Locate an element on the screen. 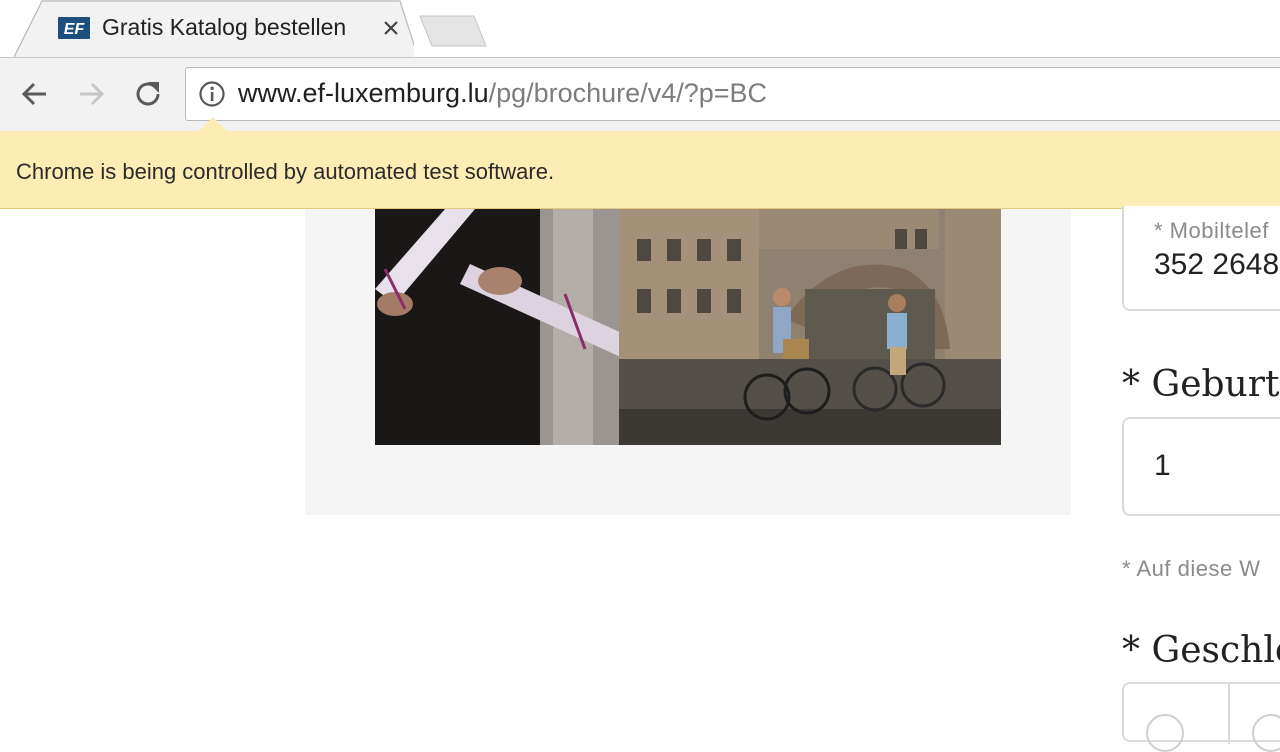 This screenshot has width=1280, height=752. browser-toolbar: www.ef-luxemburg.lu/pg/brochure/v4/?p=BC is located at coordinates (640, 94).